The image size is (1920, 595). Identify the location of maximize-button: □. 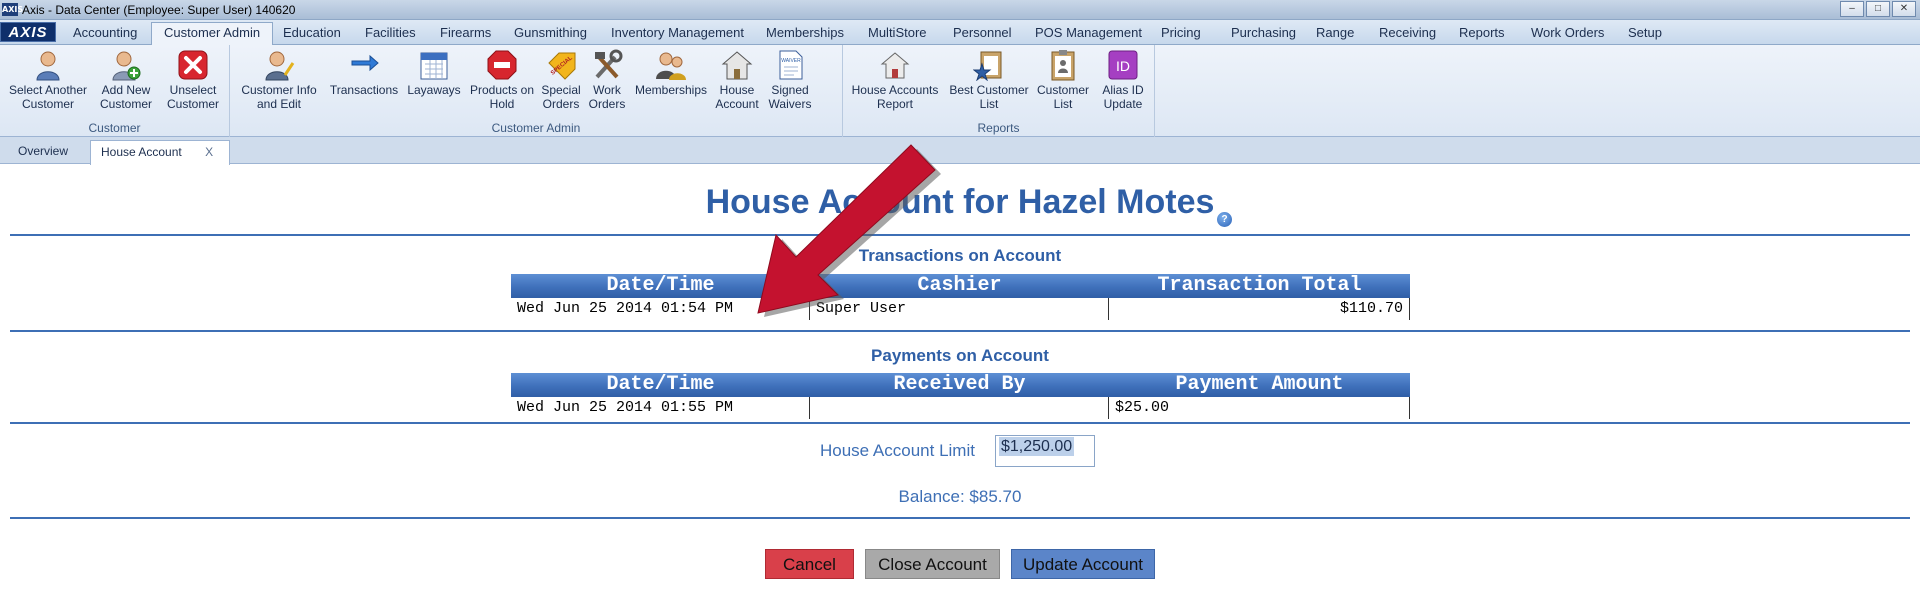
(1878, 9).